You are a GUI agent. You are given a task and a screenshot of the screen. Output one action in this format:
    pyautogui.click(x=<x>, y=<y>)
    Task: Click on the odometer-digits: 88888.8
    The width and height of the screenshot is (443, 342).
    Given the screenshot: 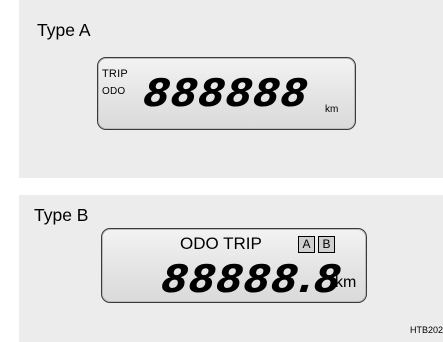 What is the action you would take?
    pyautogui.click(x=252, y=279)
    